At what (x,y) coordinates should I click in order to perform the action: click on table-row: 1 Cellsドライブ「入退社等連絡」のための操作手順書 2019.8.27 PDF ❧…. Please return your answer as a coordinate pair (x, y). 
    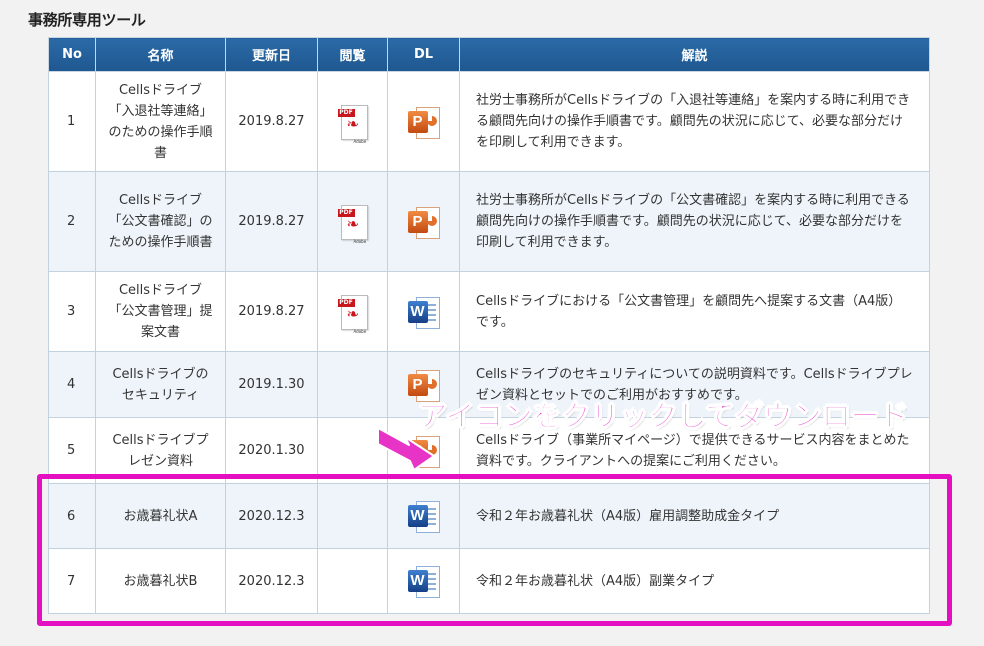
    Looking at the image, I should click on (489, 121).